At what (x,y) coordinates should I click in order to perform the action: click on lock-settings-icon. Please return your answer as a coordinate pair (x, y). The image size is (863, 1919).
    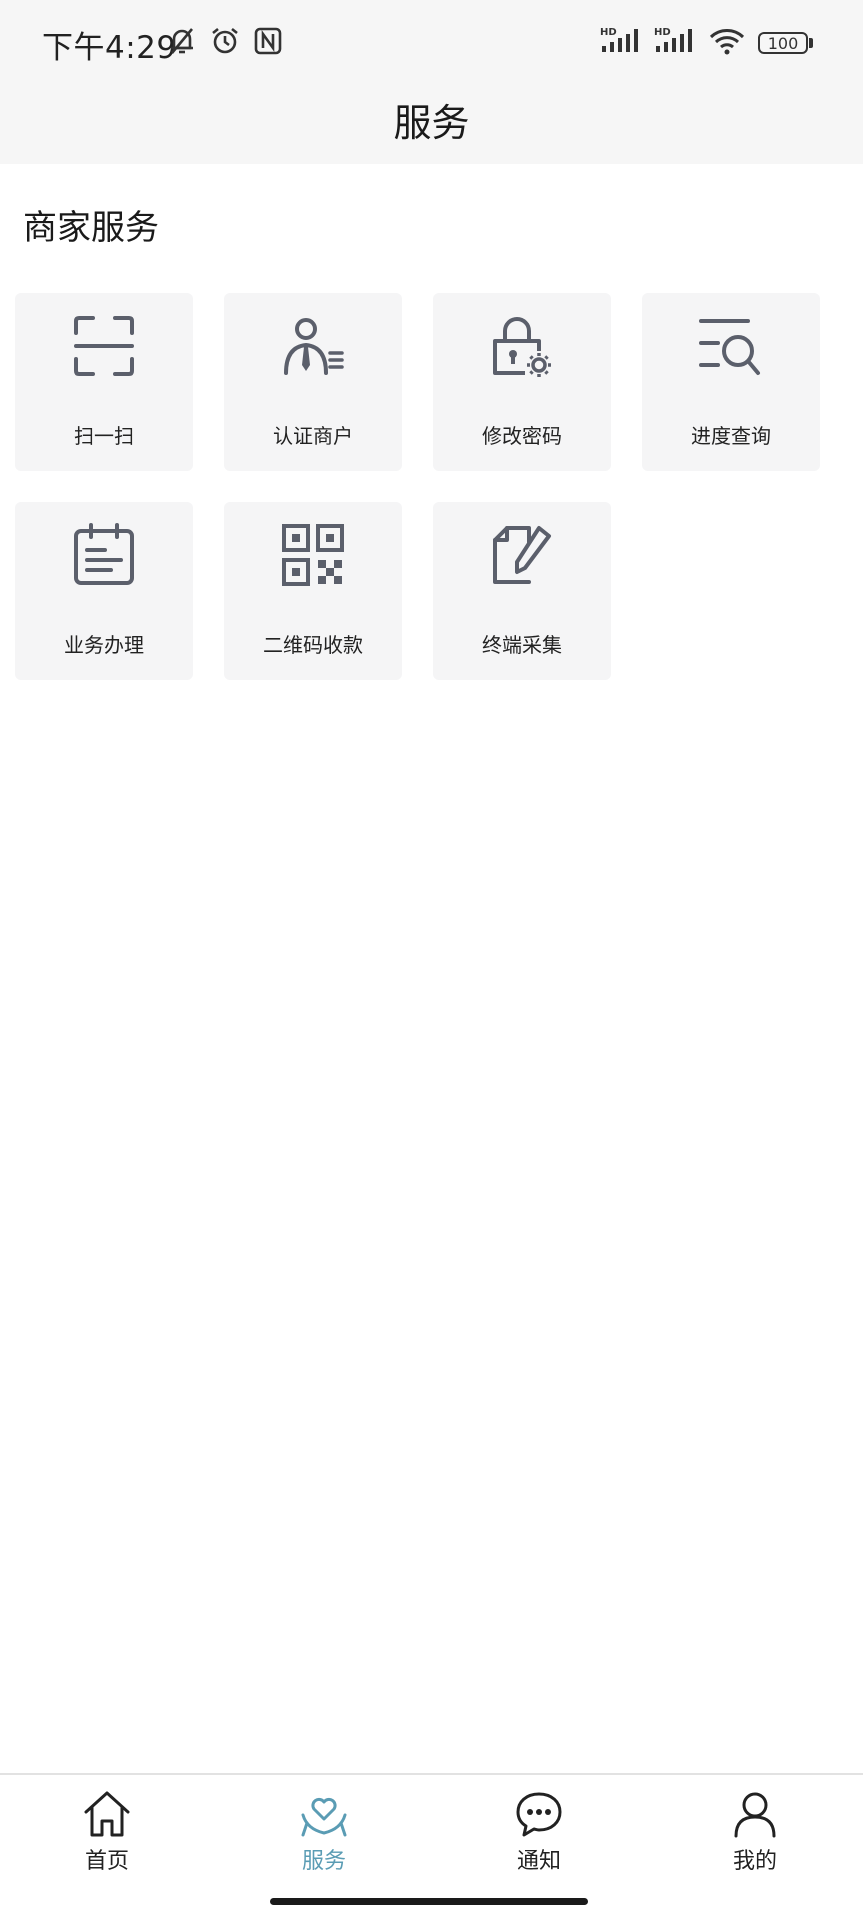
    Looking at the image, I should click on (522, 346).